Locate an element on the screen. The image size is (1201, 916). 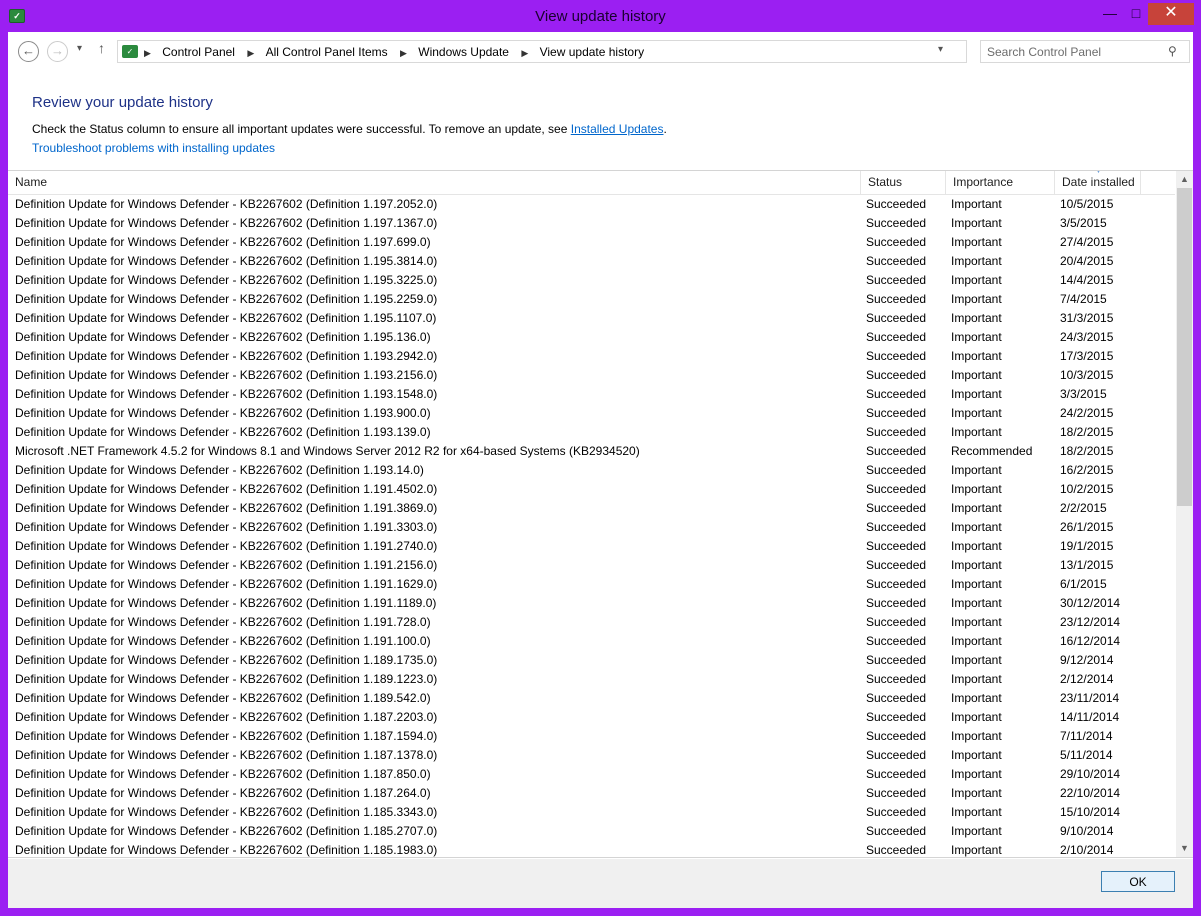
forward-button: → is located at coordinates (57, 51).